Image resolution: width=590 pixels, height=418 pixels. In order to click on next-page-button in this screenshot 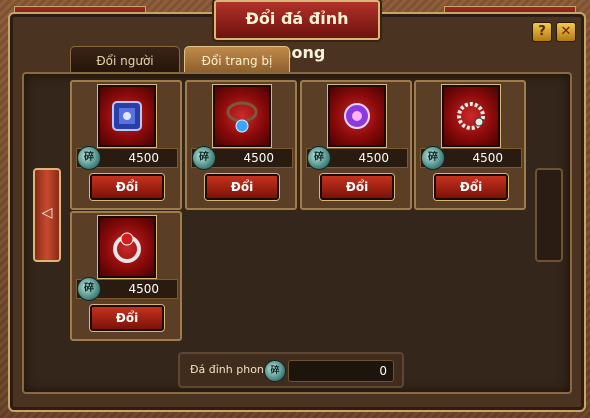, I will do `click(549, 215)`.